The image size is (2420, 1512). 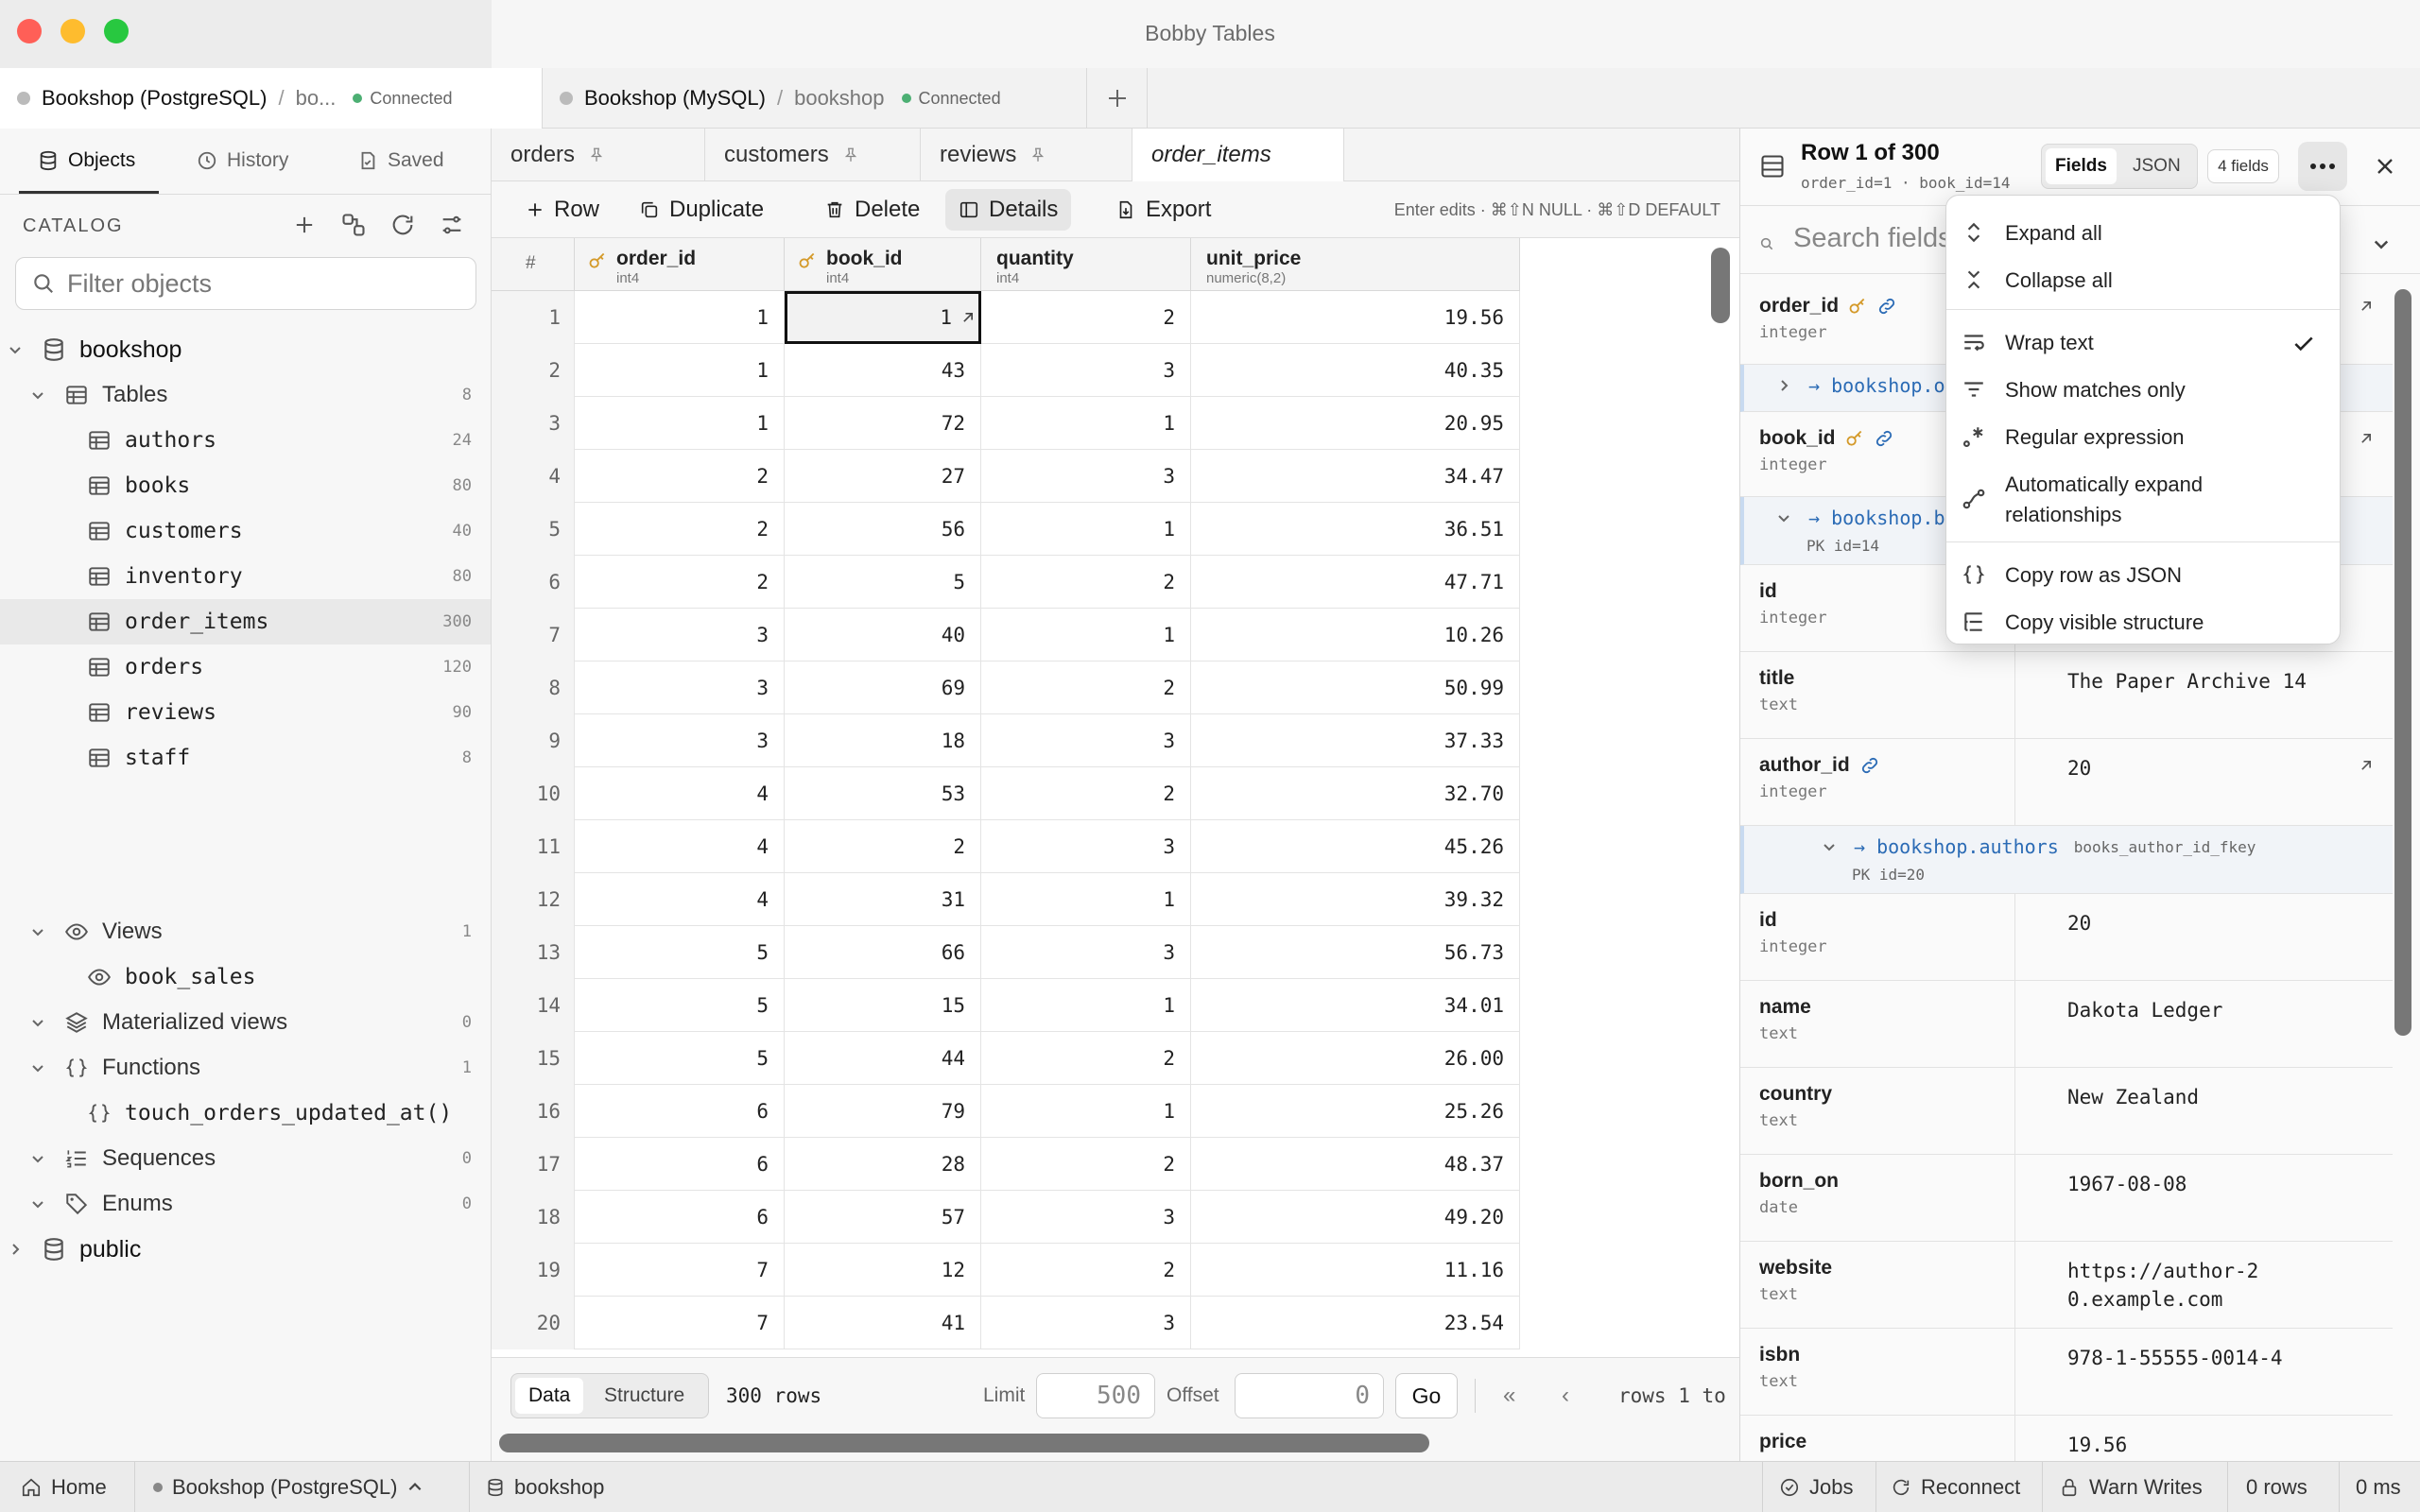 What do you see at coordinates (454, 227) in the screenshot?
I see `catalog-settings-button` at bounding box center [454, 227].